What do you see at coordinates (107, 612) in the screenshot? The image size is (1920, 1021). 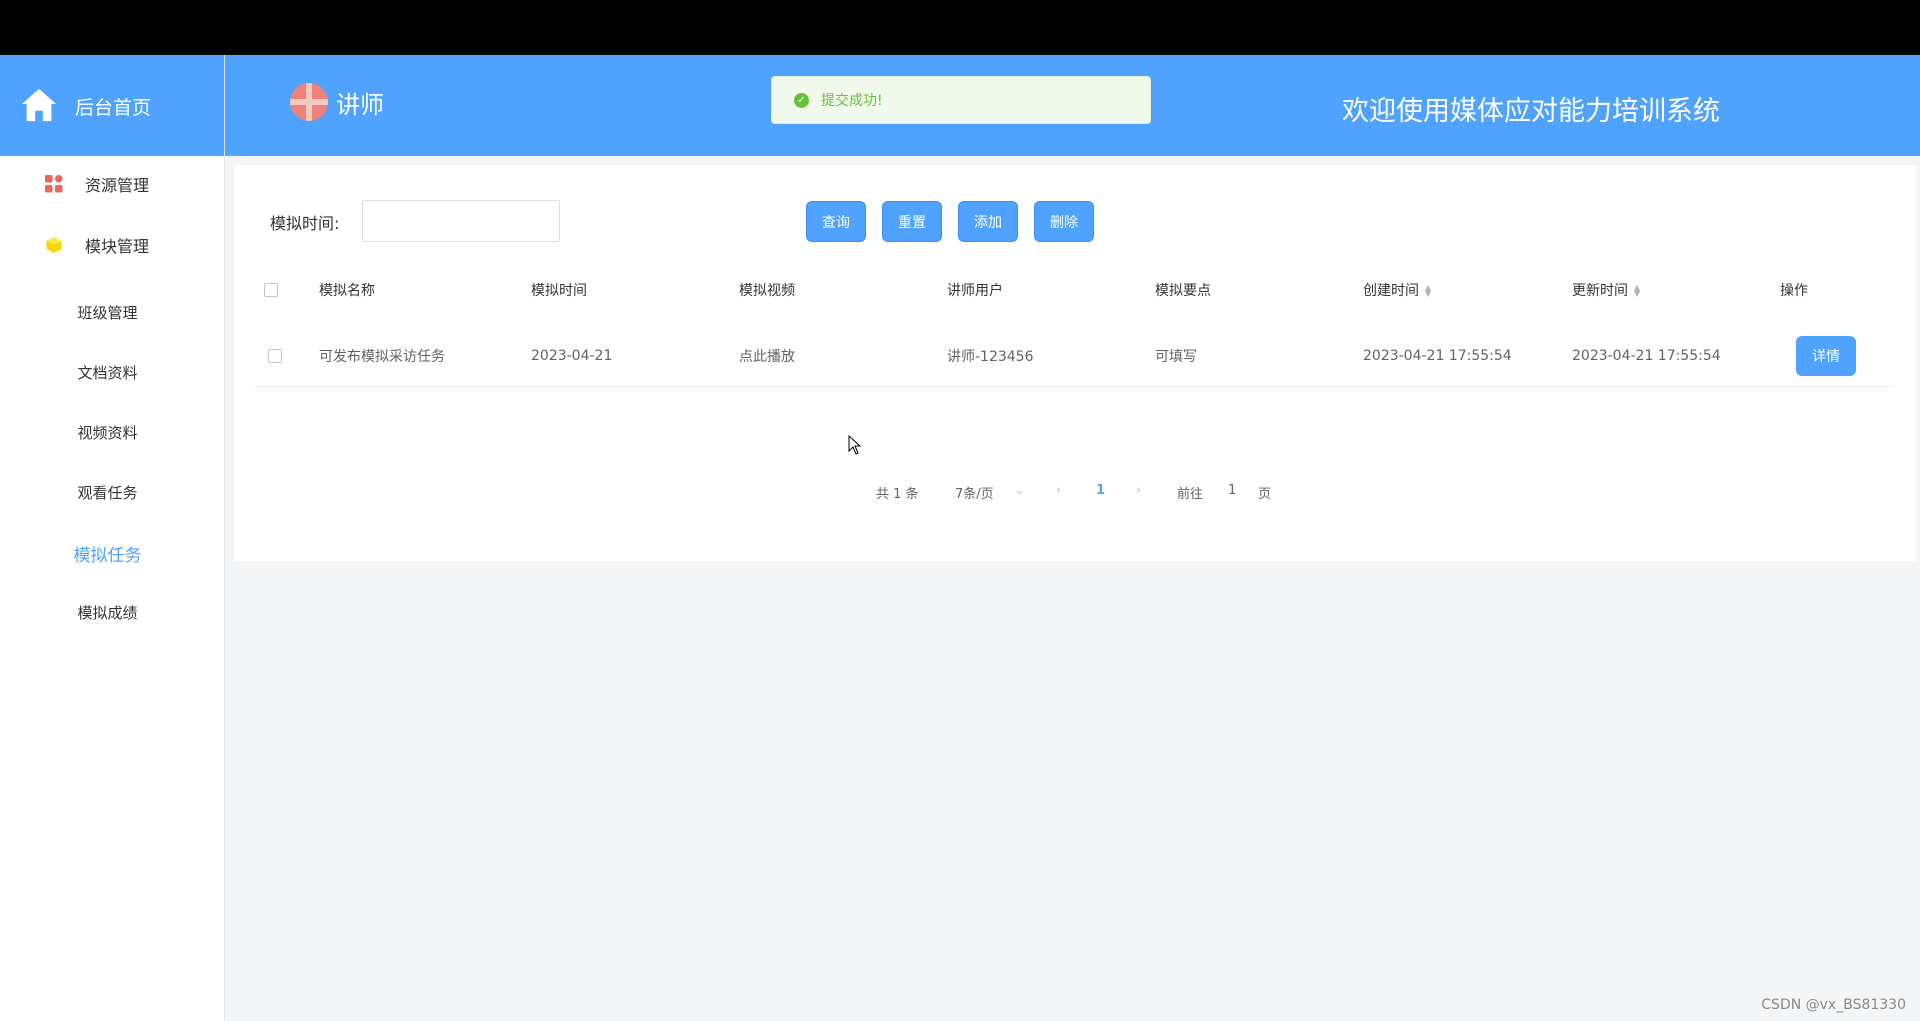 I see `sidebar-item-mock-scores: 模拟成绩` at bounding box center [107, 612].